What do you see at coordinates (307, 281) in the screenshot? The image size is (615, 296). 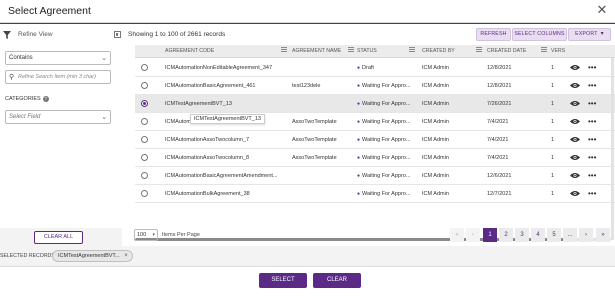 I see `dialog-footer: SELECT CLEAR` at bounding box center [307, 281].